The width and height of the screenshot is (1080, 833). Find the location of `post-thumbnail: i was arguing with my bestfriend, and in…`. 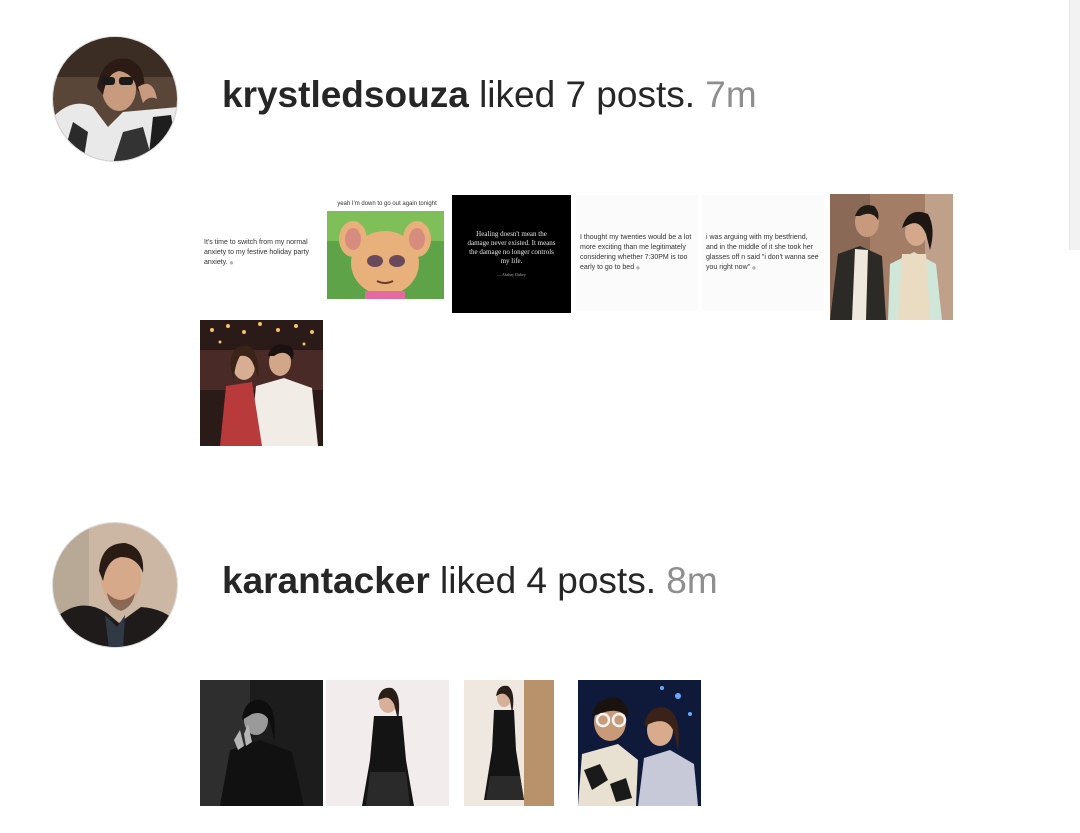

post-thumbnail: i was arguing with my bestfriend, and in… is located at coordinates (763, 253).